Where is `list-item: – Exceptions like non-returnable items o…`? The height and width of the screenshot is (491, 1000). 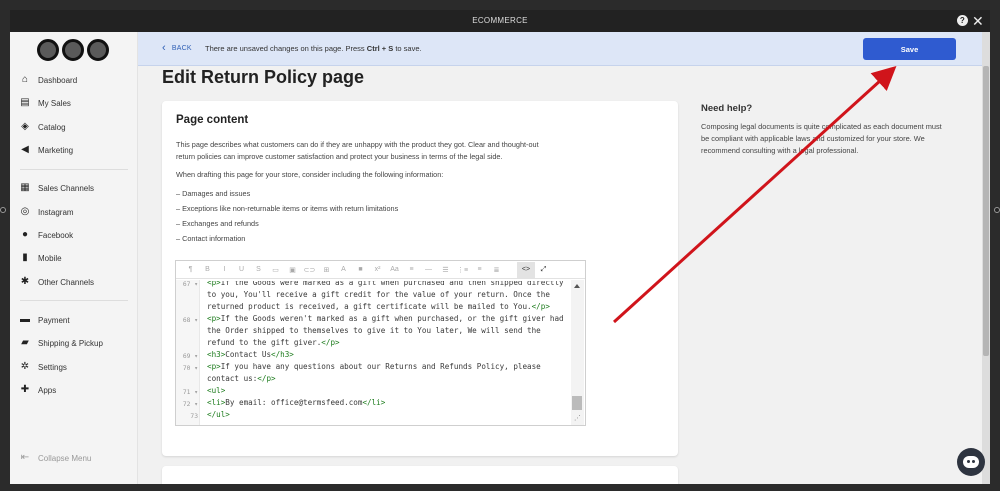 list-item: – Exceptions like non-returnable items o… is located at coordinates (287, 208).